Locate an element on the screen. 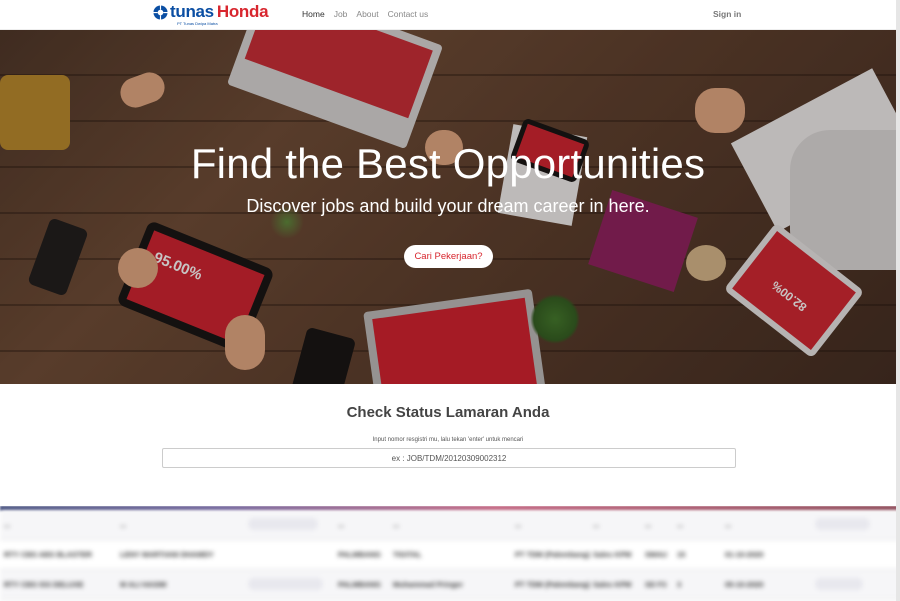  brand-tunas-text: tunas is located at coordinates (192, 11).